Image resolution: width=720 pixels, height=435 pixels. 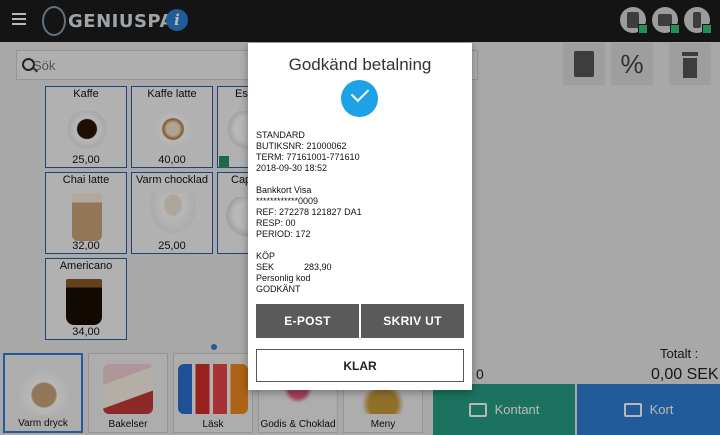 What do you see at coordinates (412, 321) in the screenshot?
I see `print-button: SKRIV UT` at bounding box center [412, 321].